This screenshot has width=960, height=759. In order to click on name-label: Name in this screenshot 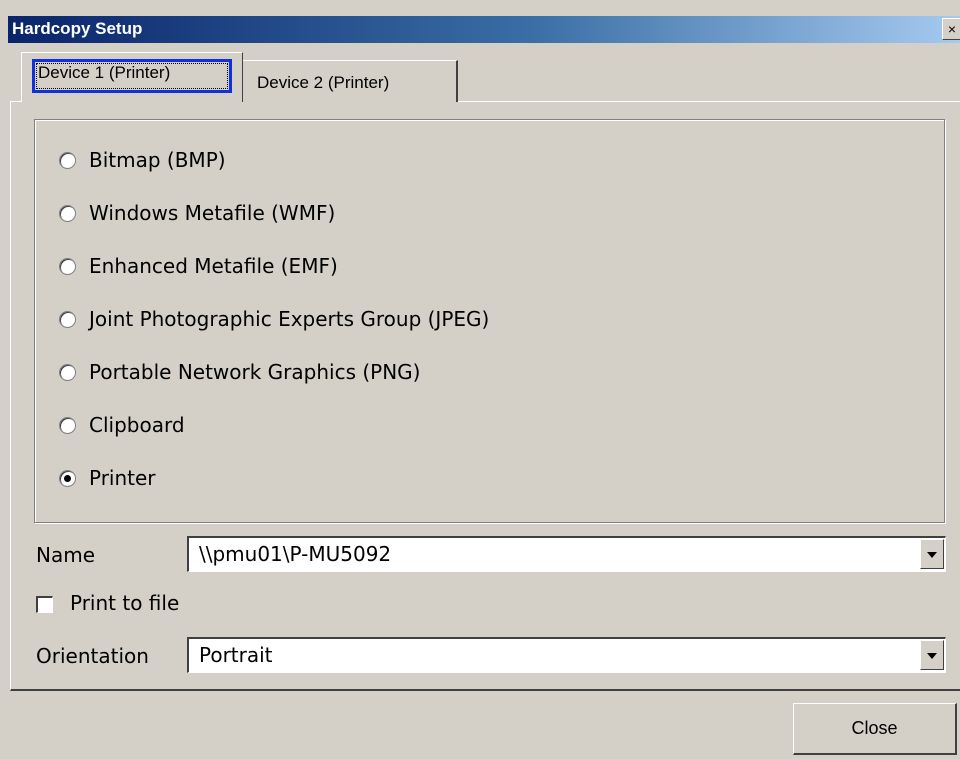, I will do `click(66, 555)`.